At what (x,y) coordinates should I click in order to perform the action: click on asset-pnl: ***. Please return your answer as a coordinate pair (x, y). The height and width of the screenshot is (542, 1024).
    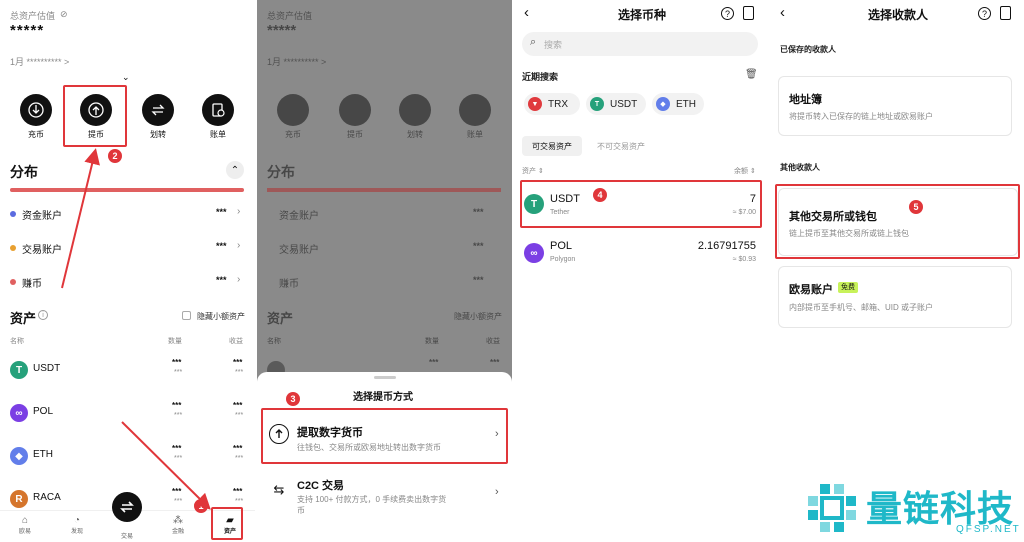
    Looking at the image, I should click on (495, 362).